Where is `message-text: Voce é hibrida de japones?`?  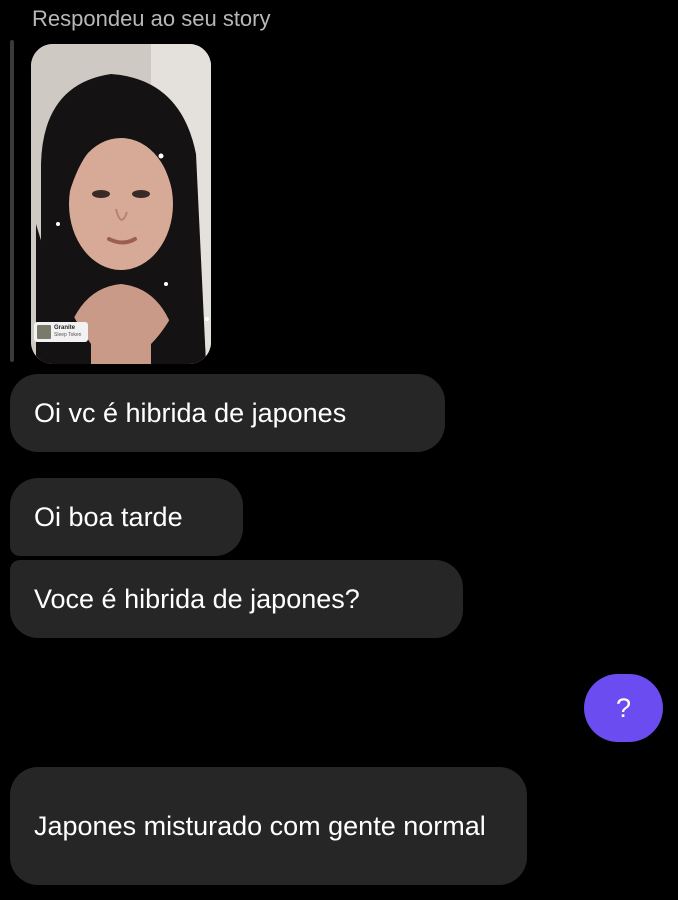 message-text: Voce é hibrida de japones? is located at coordinates (197, 599).